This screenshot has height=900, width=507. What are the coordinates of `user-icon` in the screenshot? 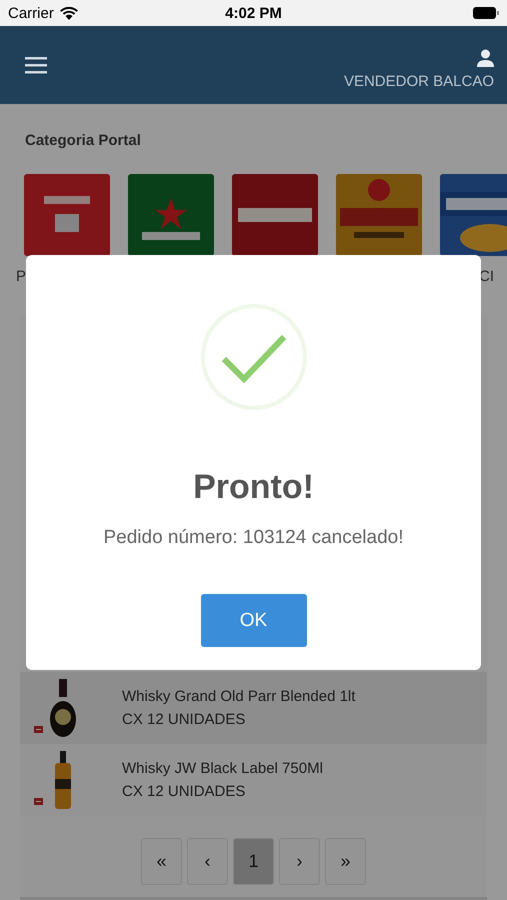 It's located at (485, 57).